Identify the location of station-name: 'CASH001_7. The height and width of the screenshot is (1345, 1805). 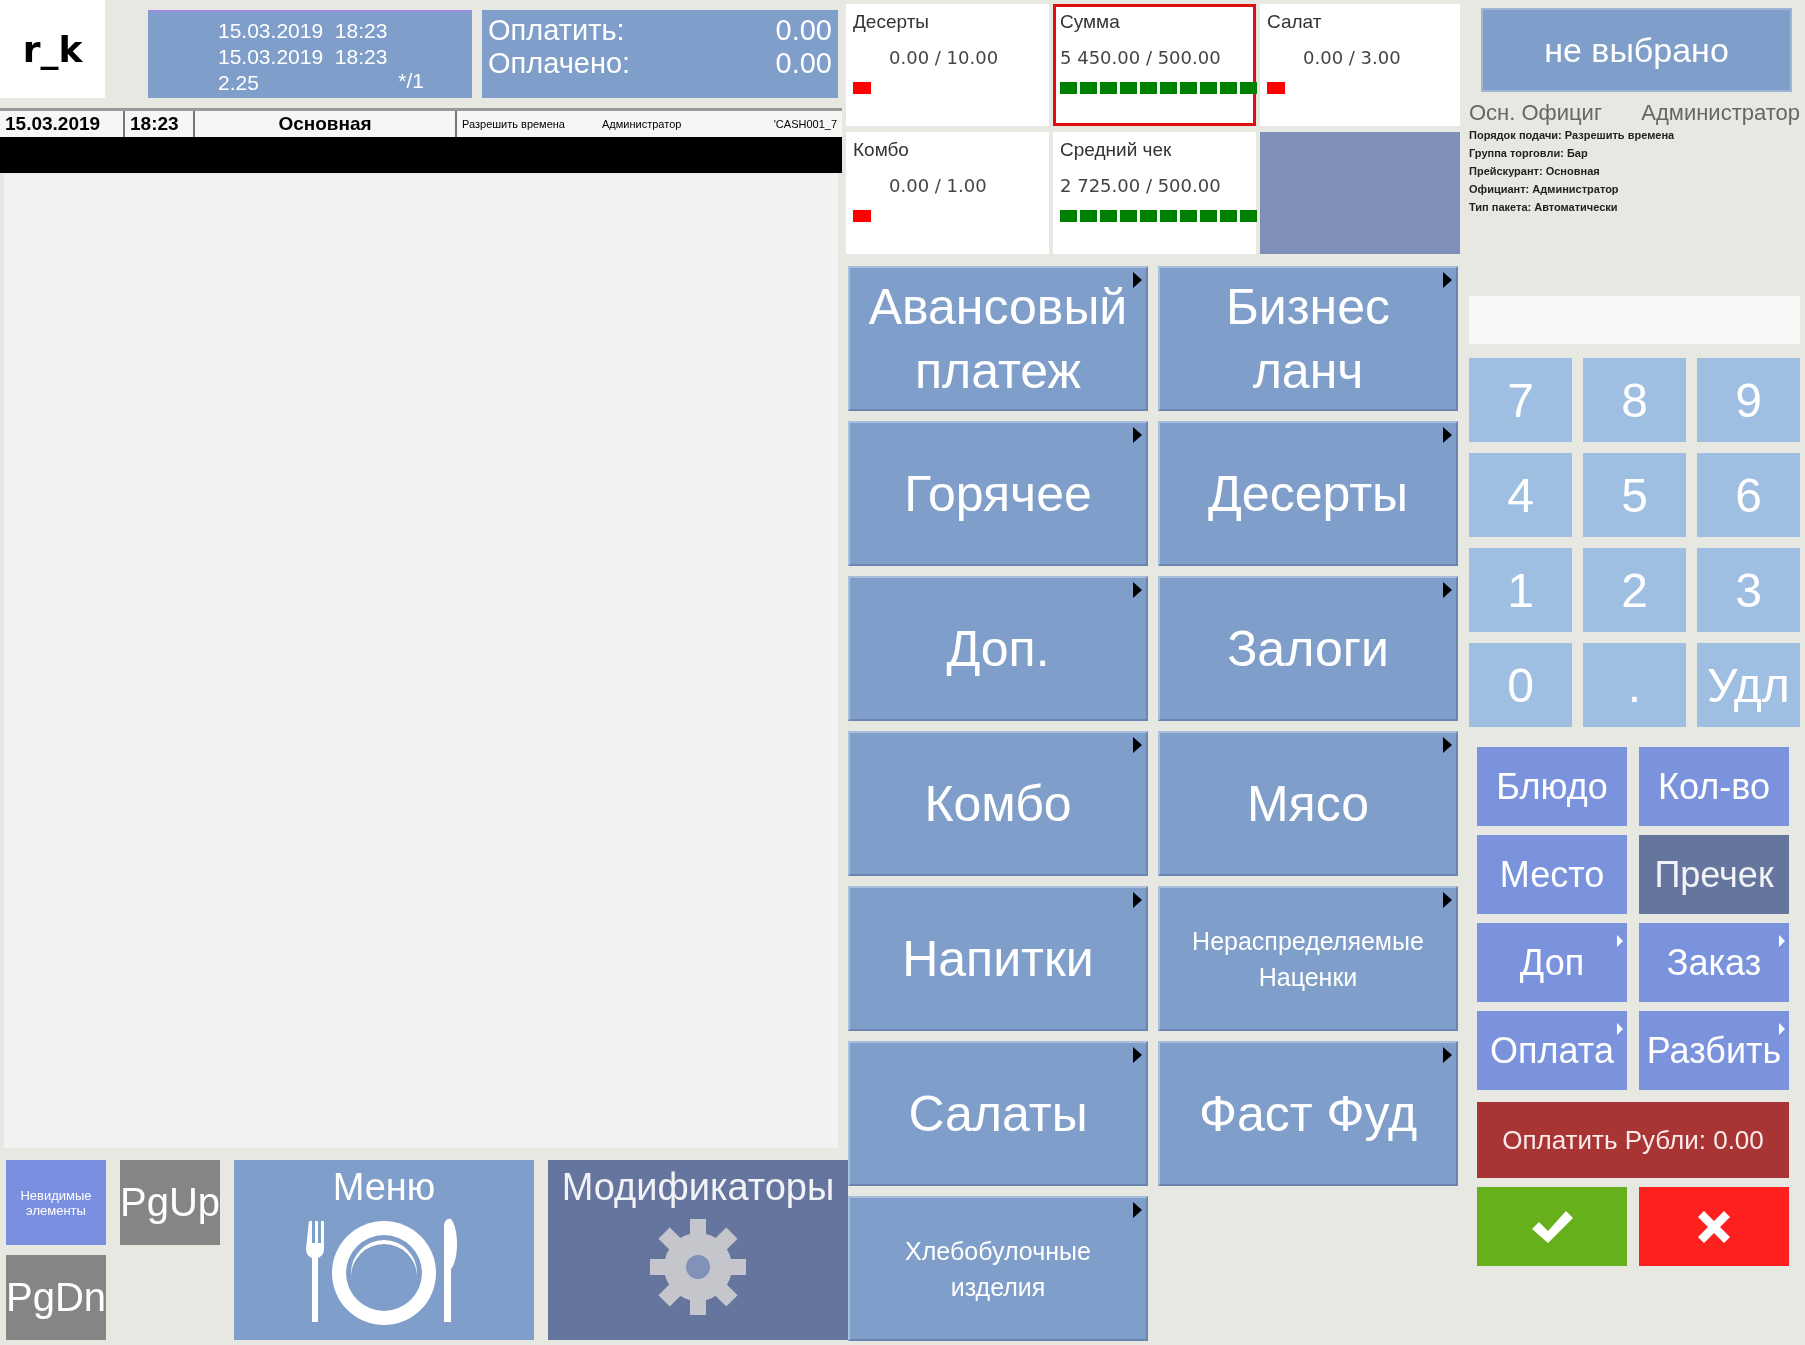
(805, 124).